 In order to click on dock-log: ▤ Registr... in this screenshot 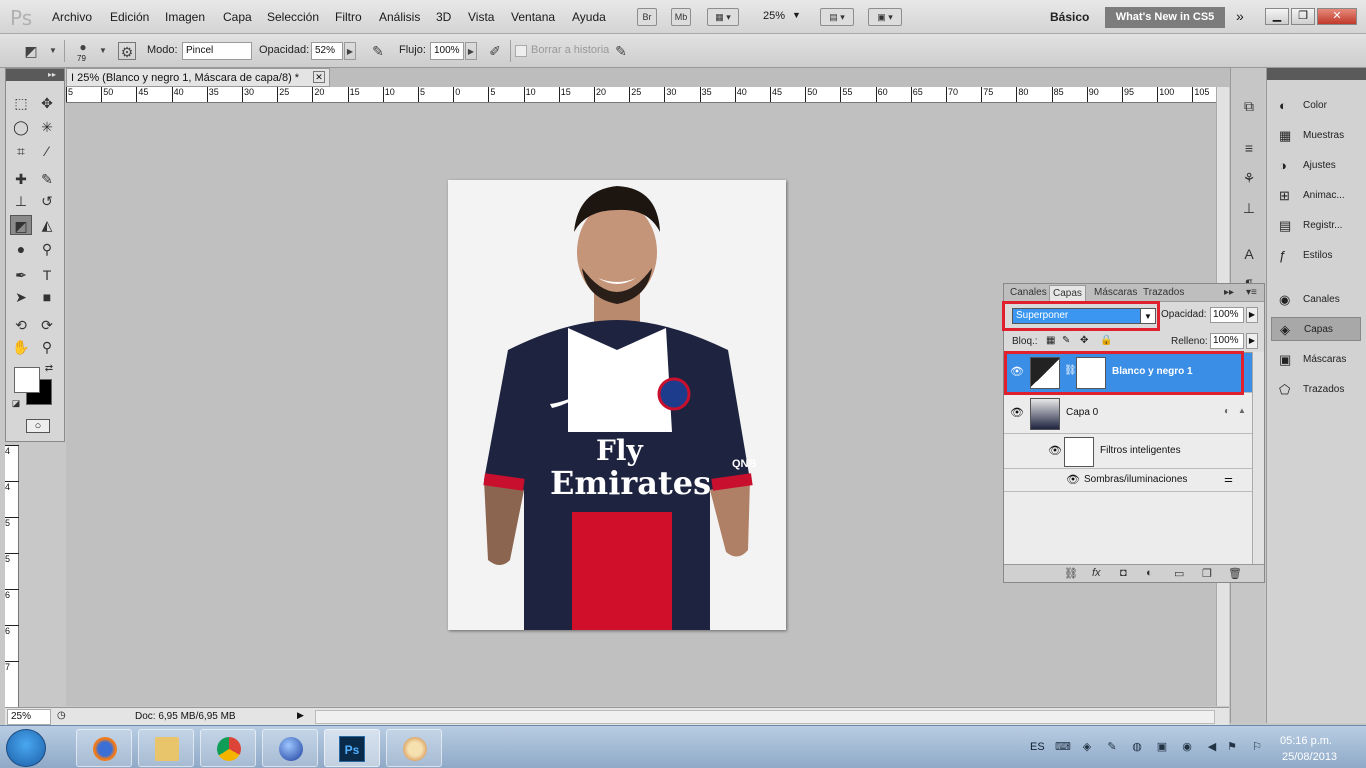, I will do `click(1316, 226)`.